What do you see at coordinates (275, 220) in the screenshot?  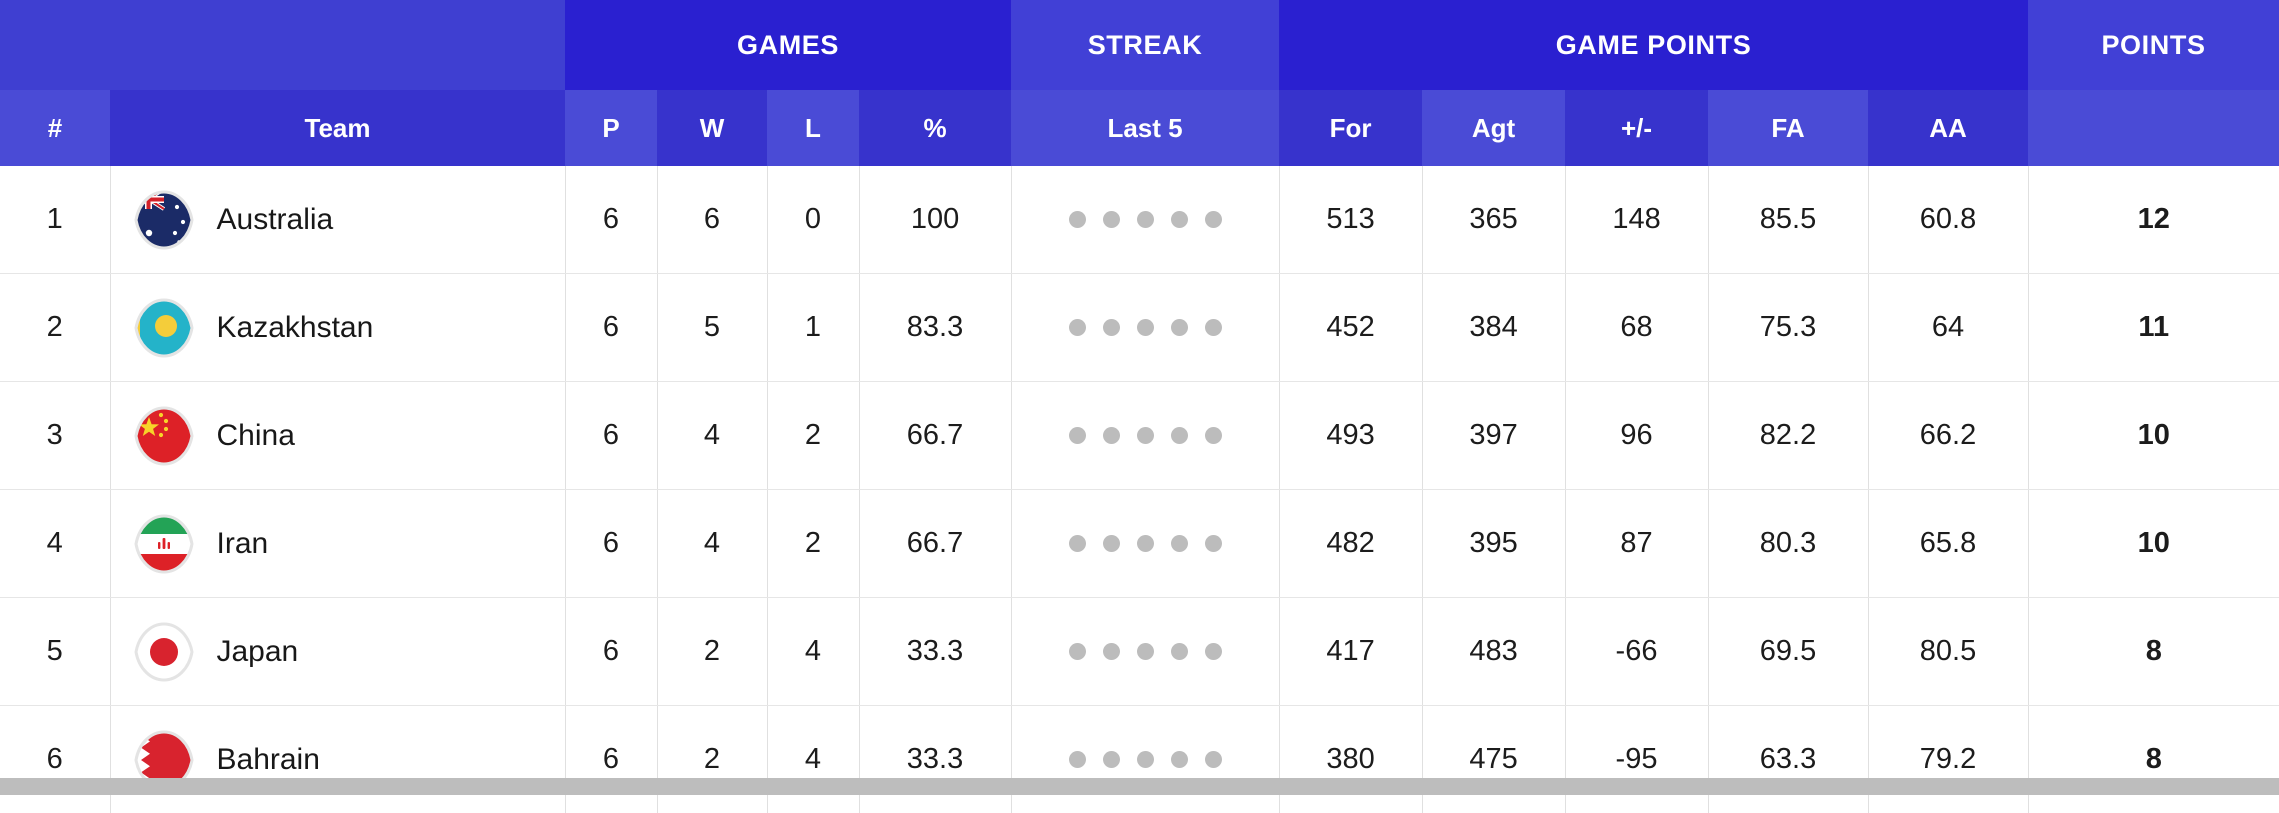 I see `team-name: Australia` at bounding box center [275, 220].